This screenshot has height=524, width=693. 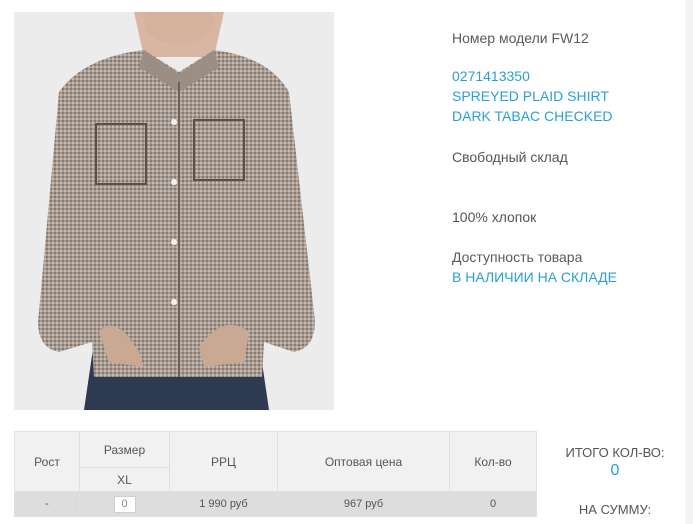 What do you see at coordinates (223, 504) in the screenshot?
I see `cell-rrp: 1 990 руб` at bounding box center [223, 504].